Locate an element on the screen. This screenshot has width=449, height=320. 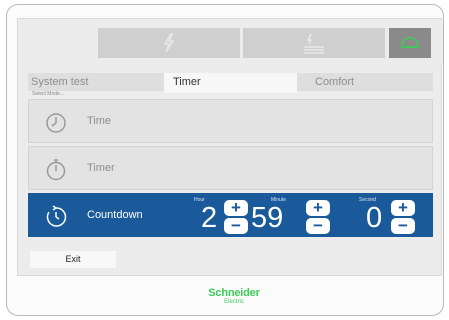
tab-timer: Timer is located at coordinates (230, 83).